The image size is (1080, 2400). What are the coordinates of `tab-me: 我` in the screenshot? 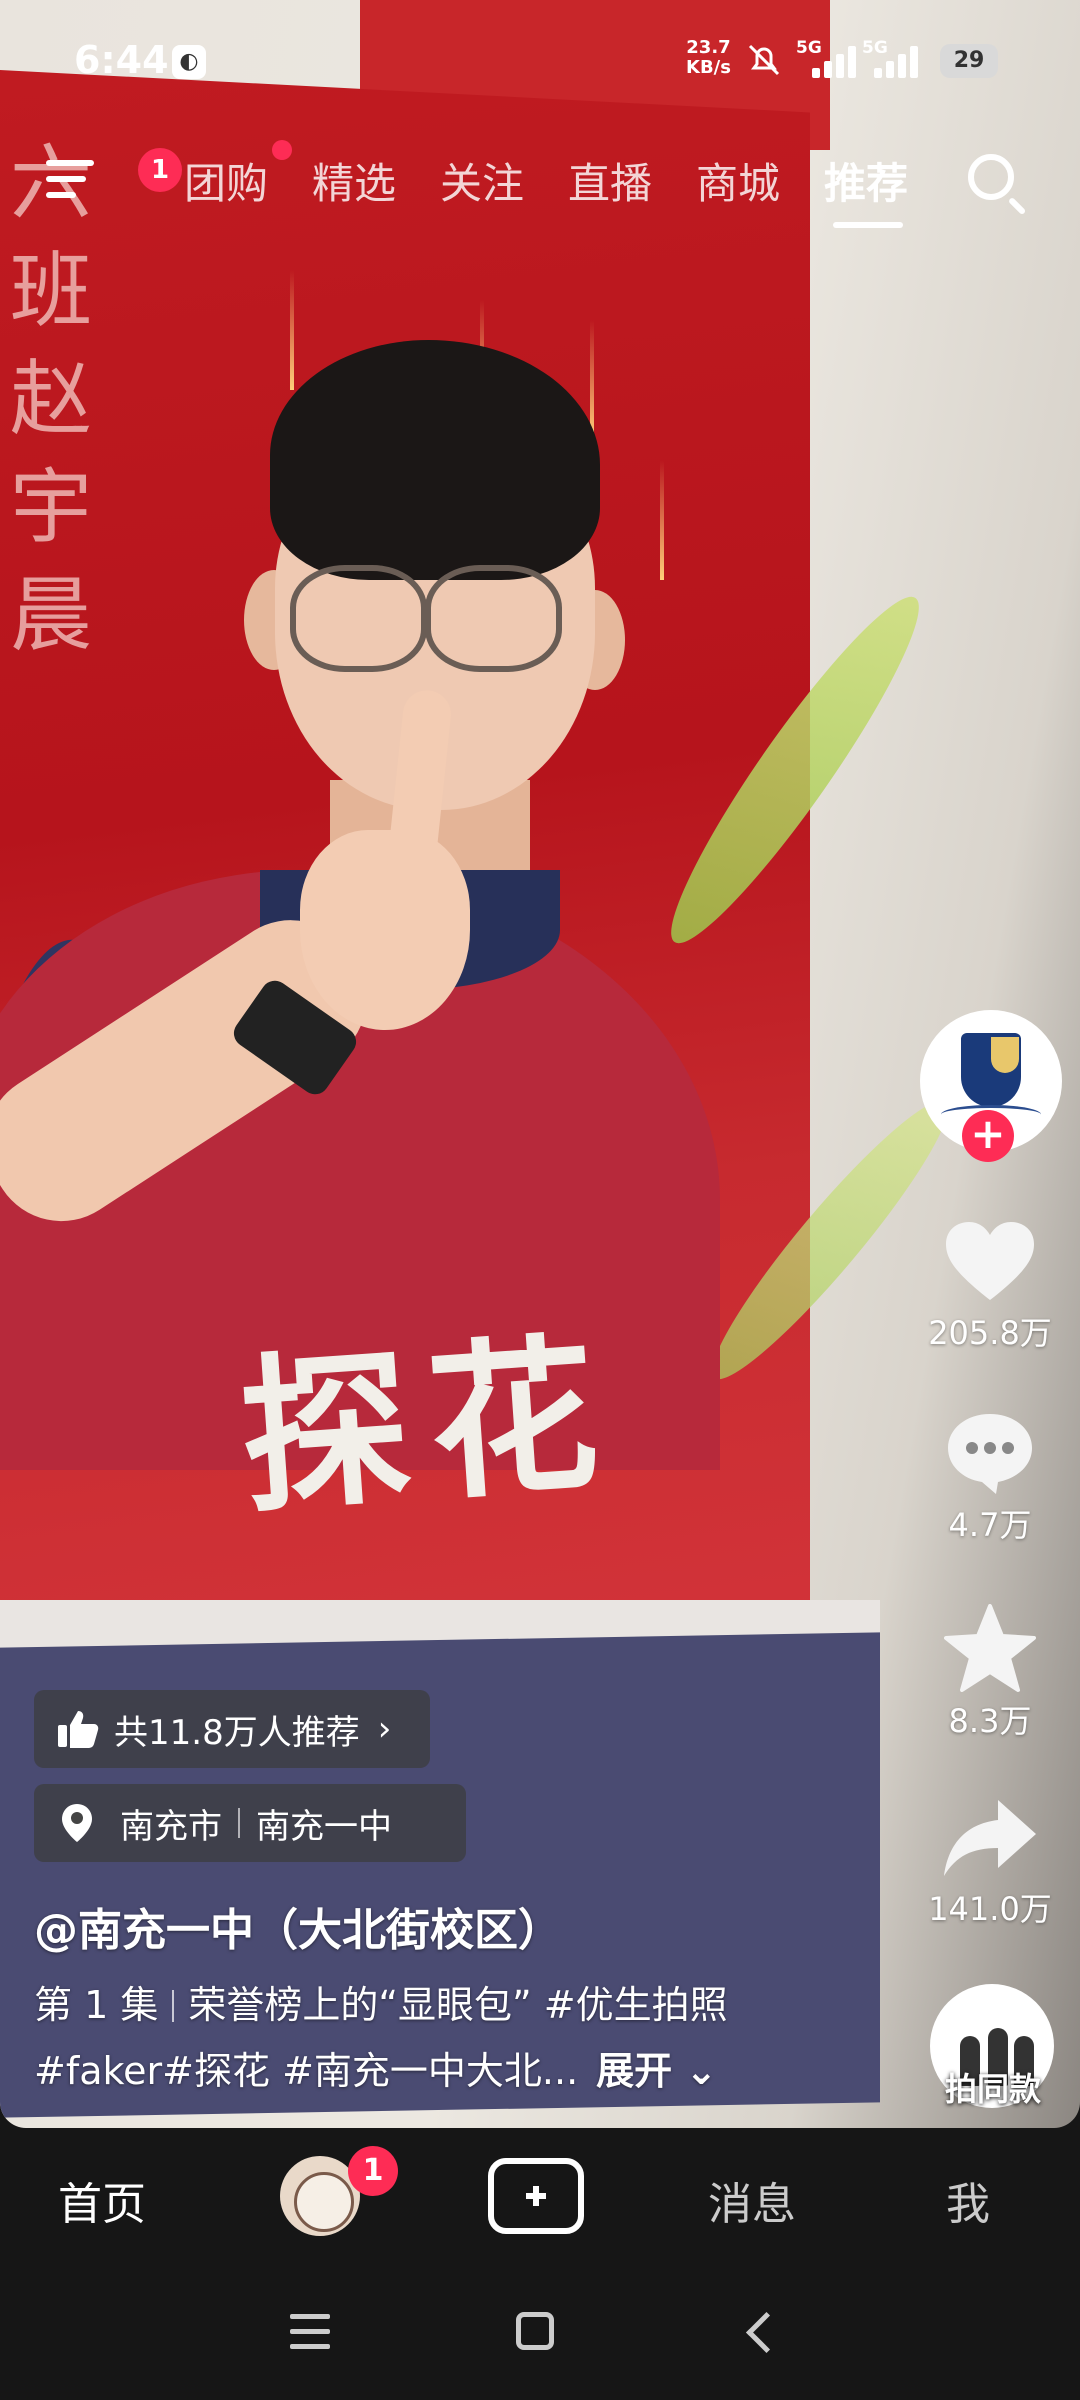 It's located at (968, 2200).